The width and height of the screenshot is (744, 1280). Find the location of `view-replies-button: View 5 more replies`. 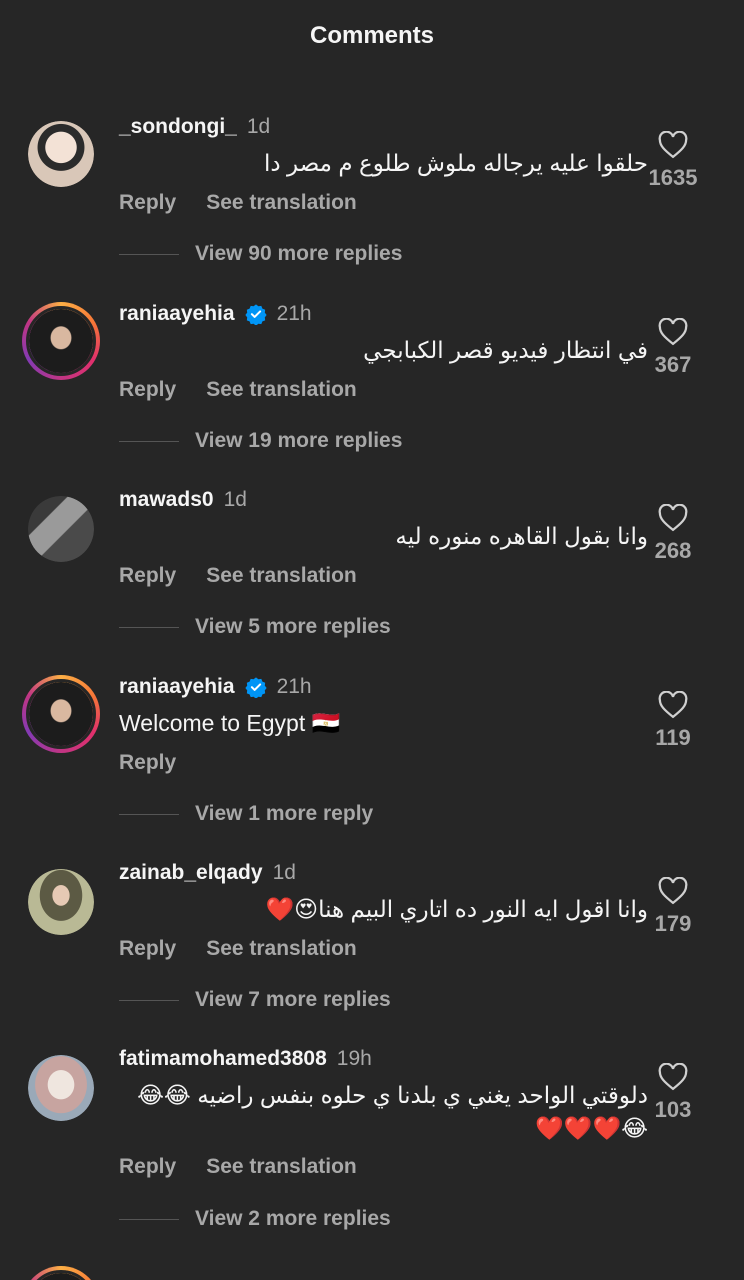

view-replies-button: View 5 more replies is located at coordinates (255, 627).